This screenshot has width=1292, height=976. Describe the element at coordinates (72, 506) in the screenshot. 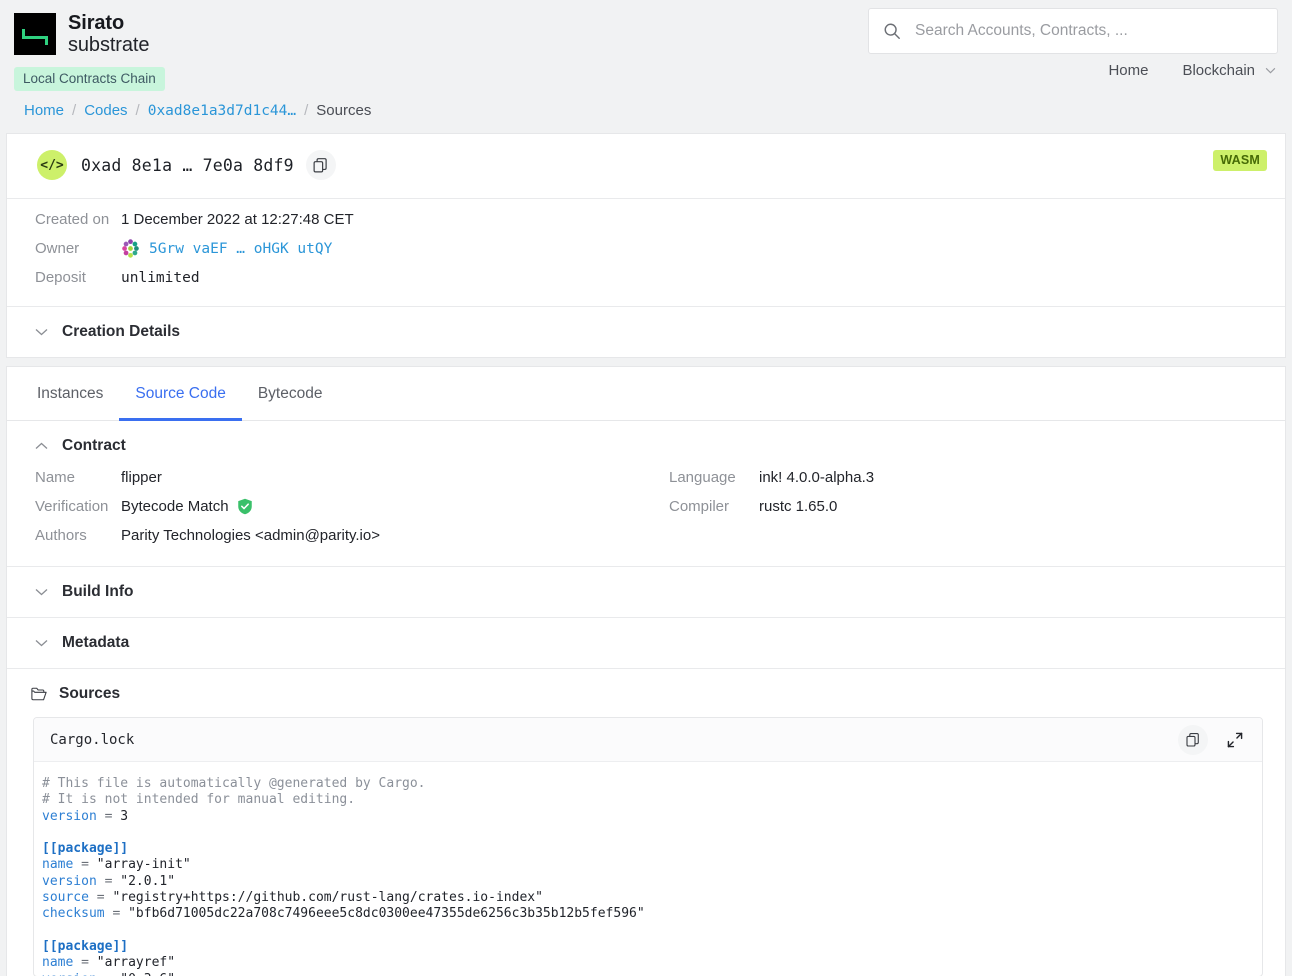

I see `contract-key: Verification` at that location.